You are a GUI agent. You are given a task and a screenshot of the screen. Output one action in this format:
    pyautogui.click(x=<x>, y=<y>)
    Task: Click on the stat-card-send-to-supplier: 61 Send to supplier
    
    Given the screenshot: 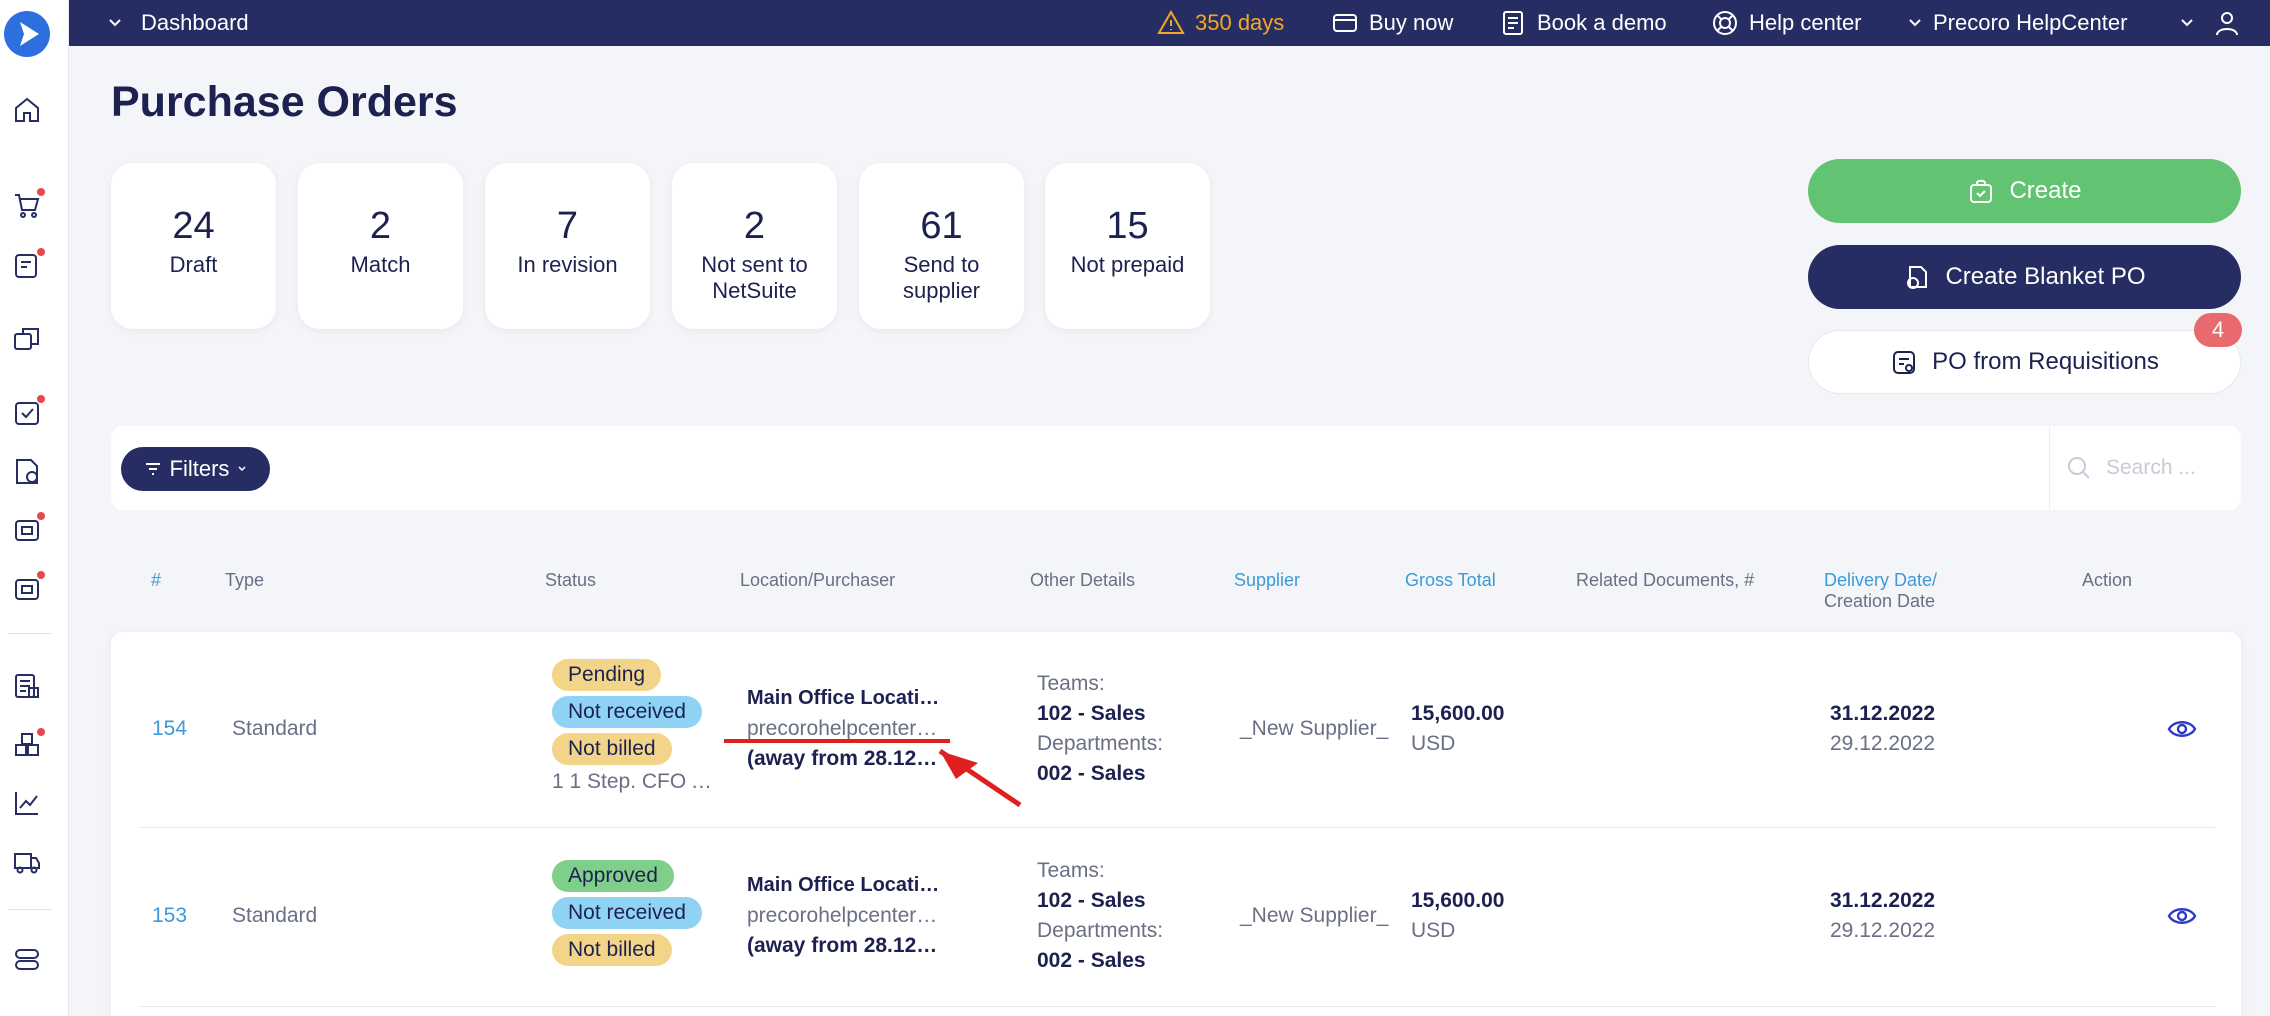 What is the action you would take?
    pyautogui.click(x=941, y=246)
    